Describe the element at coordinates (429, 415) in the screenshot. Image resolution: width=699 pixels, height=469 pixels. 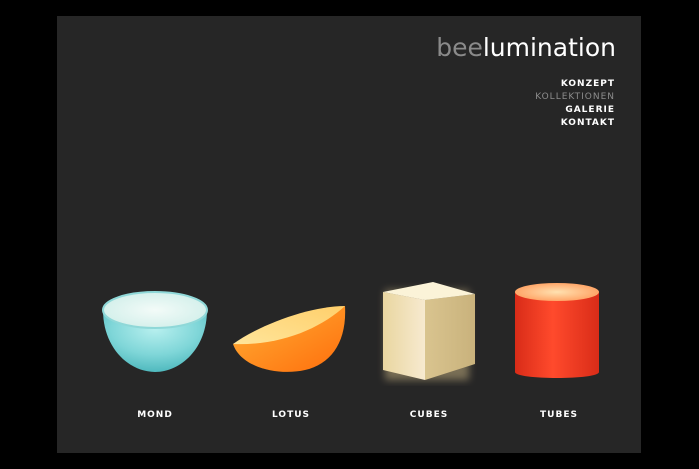
I see `product-label-cubes: CUBES` at that location.